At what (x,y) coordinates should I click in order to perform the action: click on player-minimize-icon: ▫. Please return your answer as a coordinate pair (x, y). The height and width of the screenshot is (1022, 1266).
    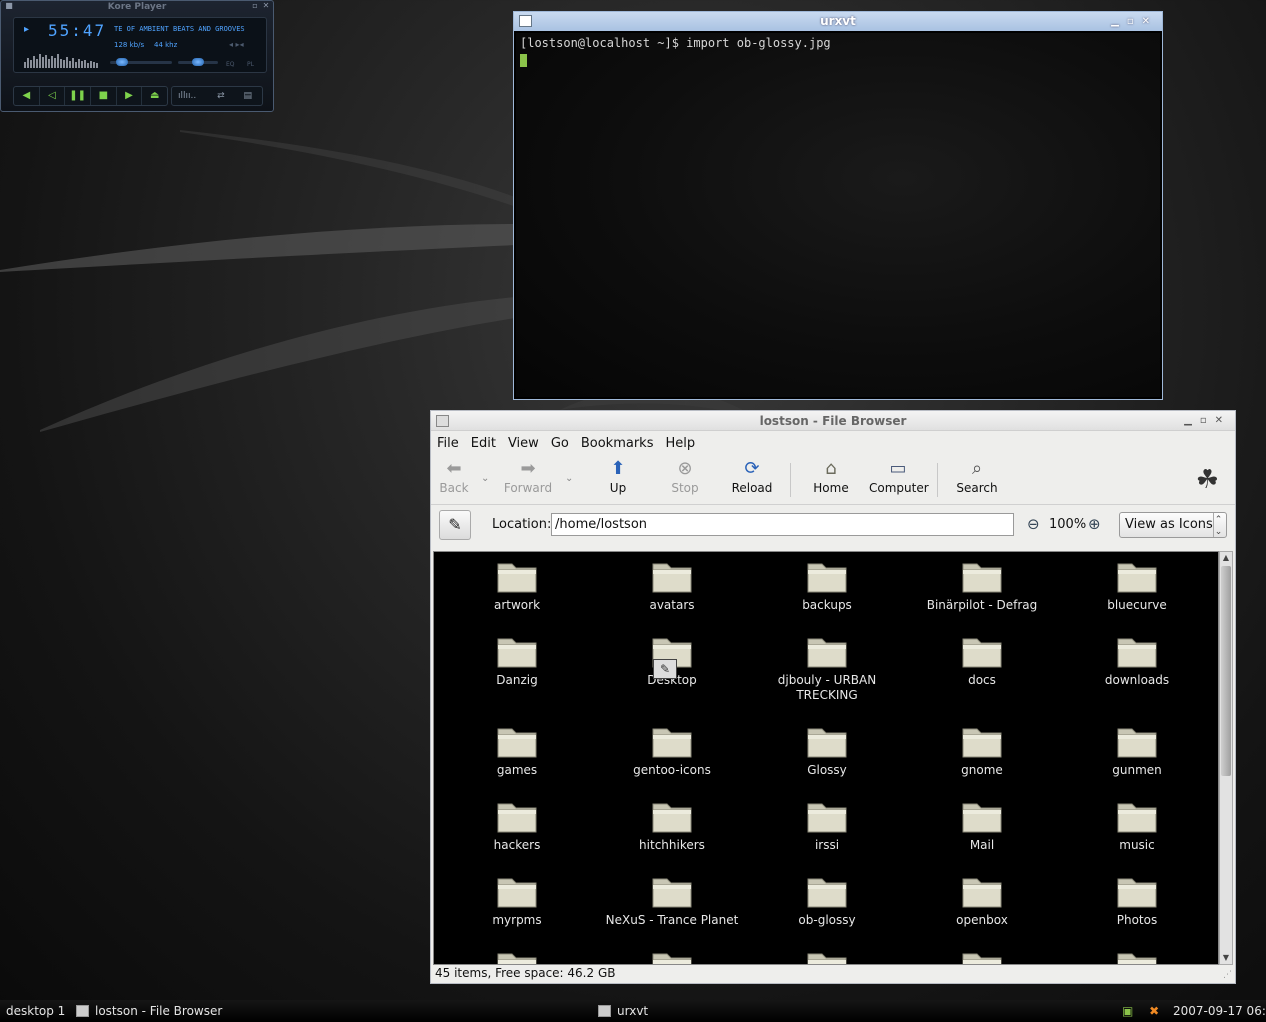
    Looking at the image, I should click on (255, 6).